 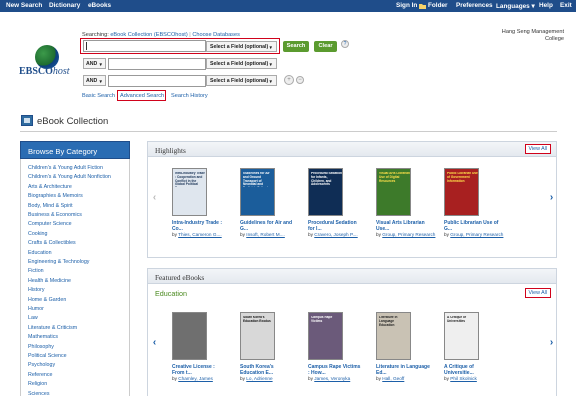 What do you see at coordinates (52, 243) in the screenshot?
I see `category-link: Crafts & Collectibles` at bounding box center [52, 243].